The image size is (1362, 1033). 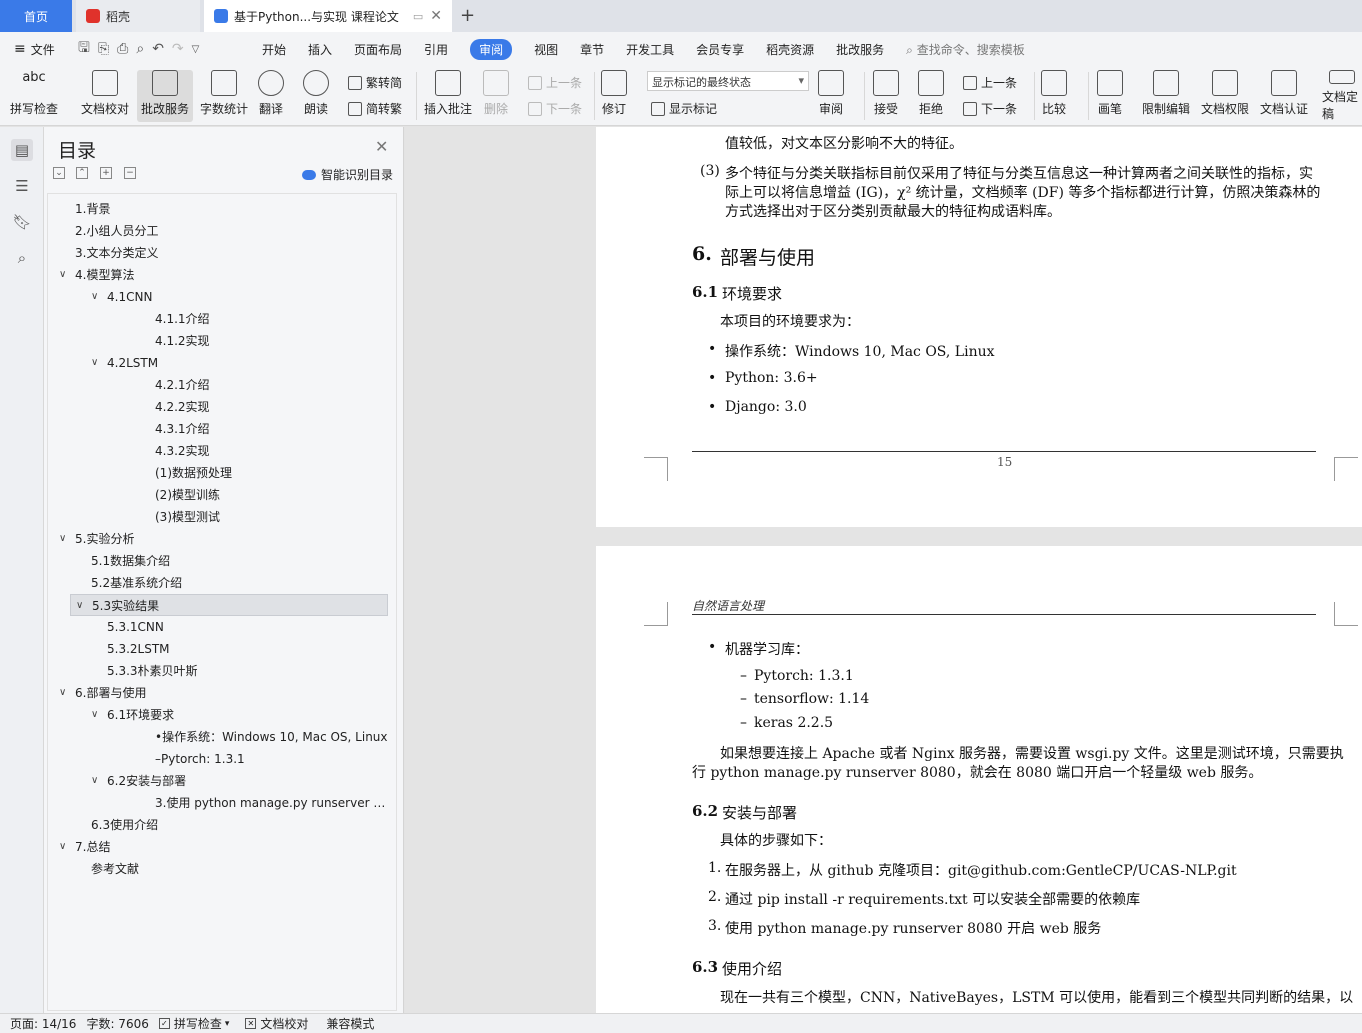 I want to click on word-count-button: 字数统计, so click(x=224, y=96).